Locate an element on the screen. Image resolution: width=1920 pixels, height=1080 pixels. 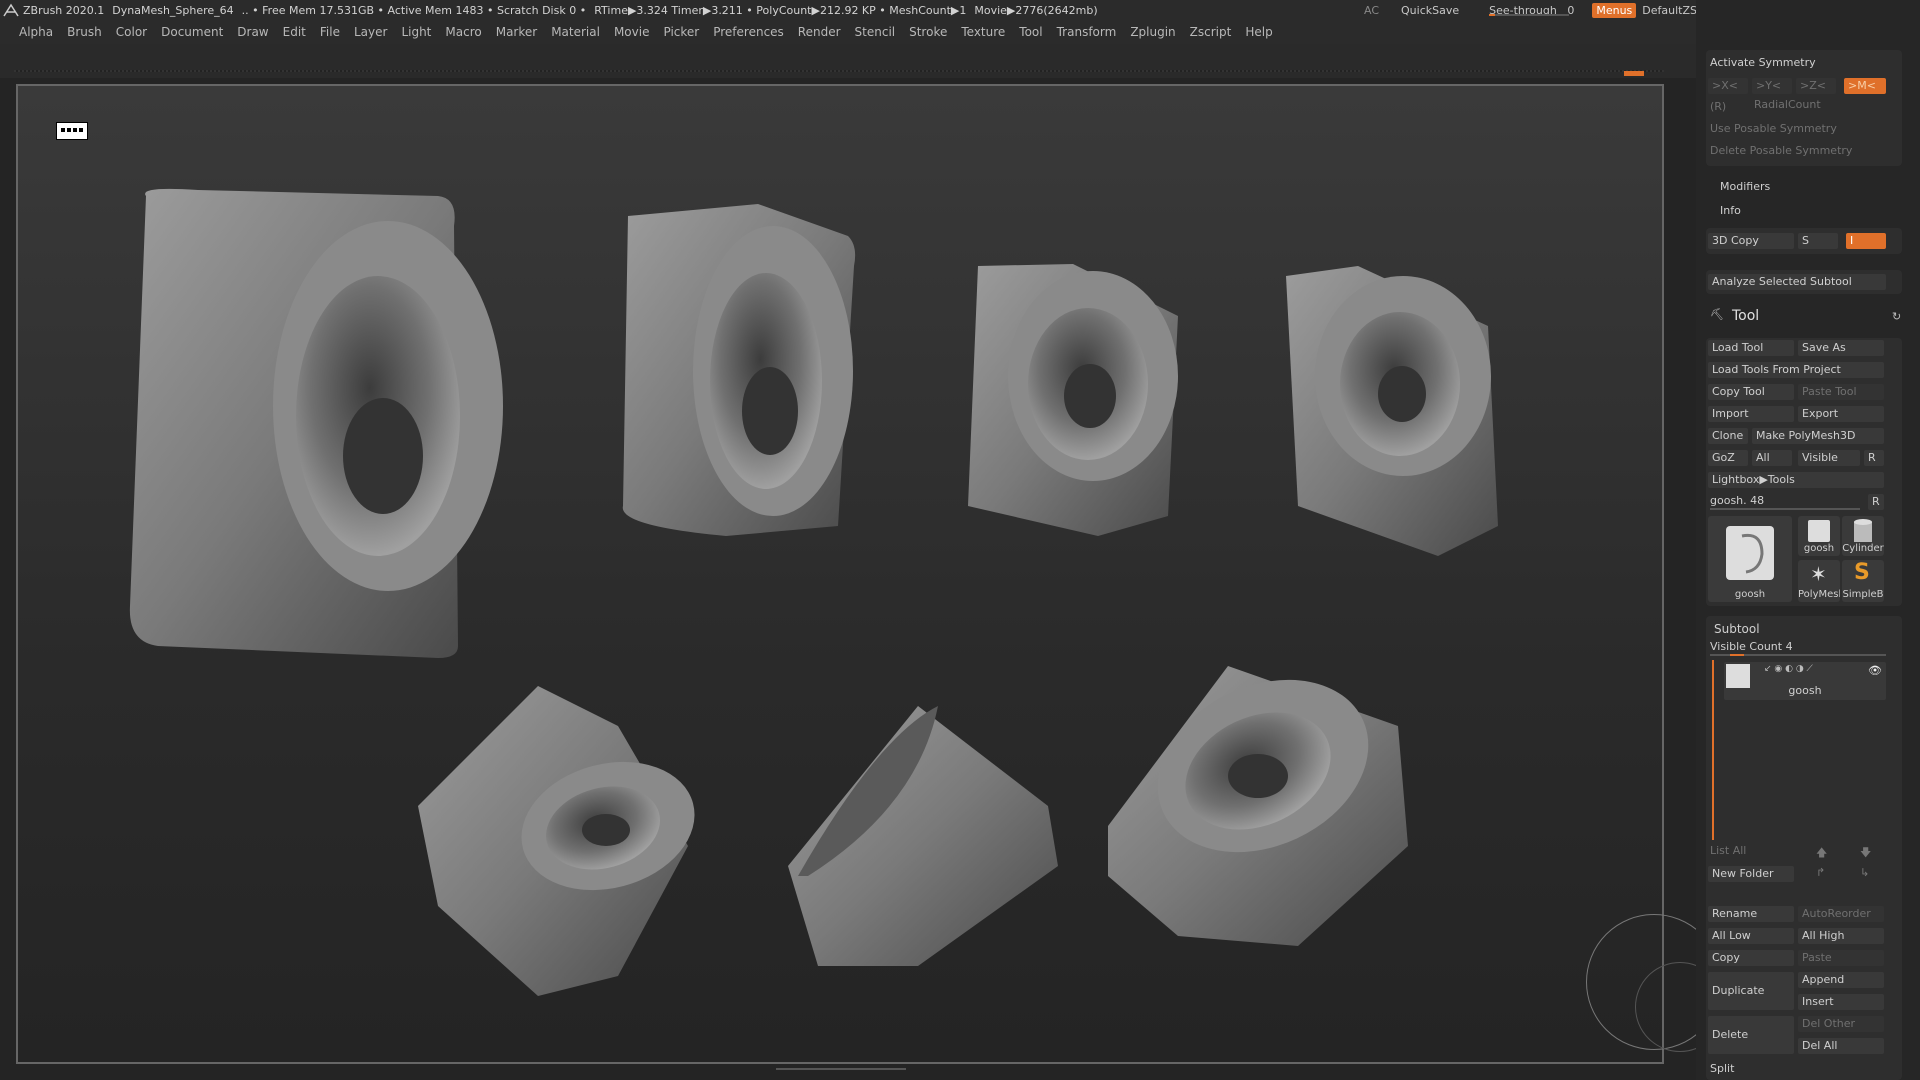
import-button: Import is located at coordinates (1751, 414).